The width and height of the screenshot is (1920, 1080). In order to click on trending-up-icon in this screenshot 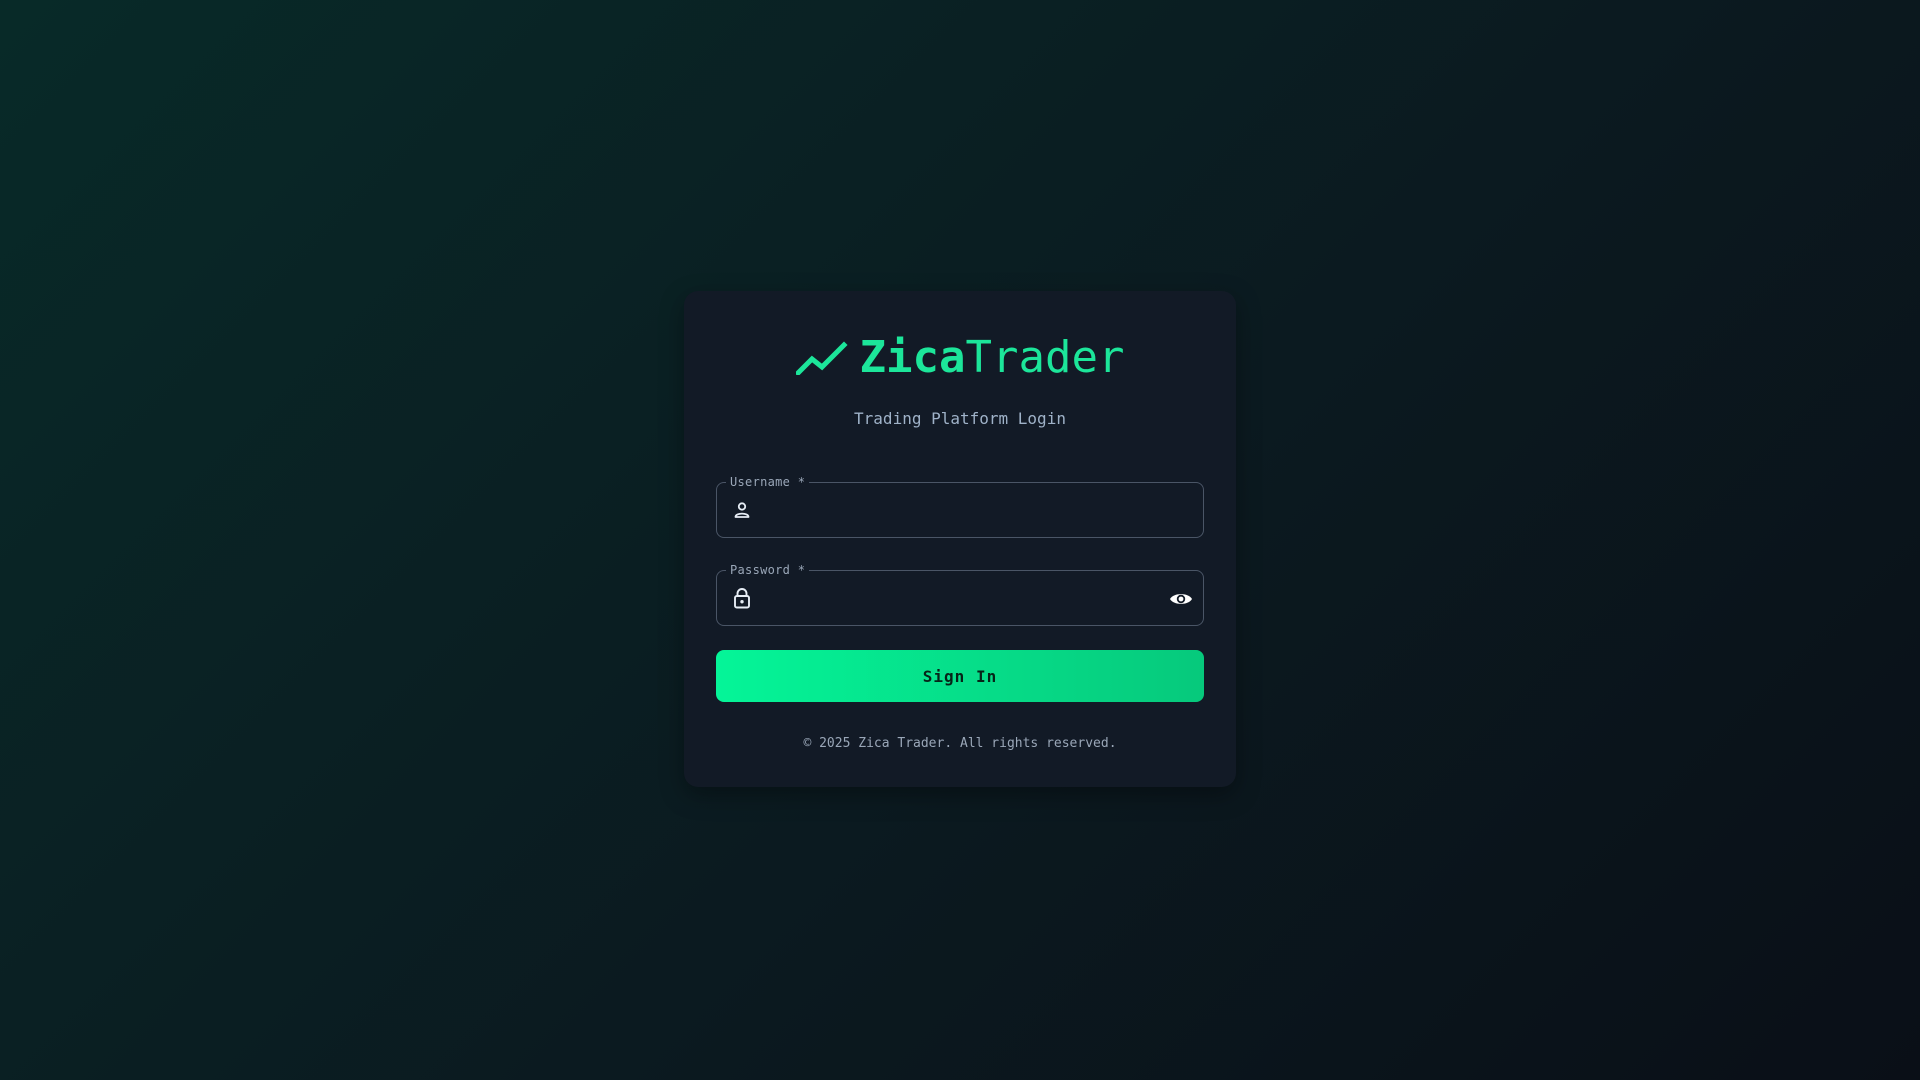, I will do `click(821, 358)`.